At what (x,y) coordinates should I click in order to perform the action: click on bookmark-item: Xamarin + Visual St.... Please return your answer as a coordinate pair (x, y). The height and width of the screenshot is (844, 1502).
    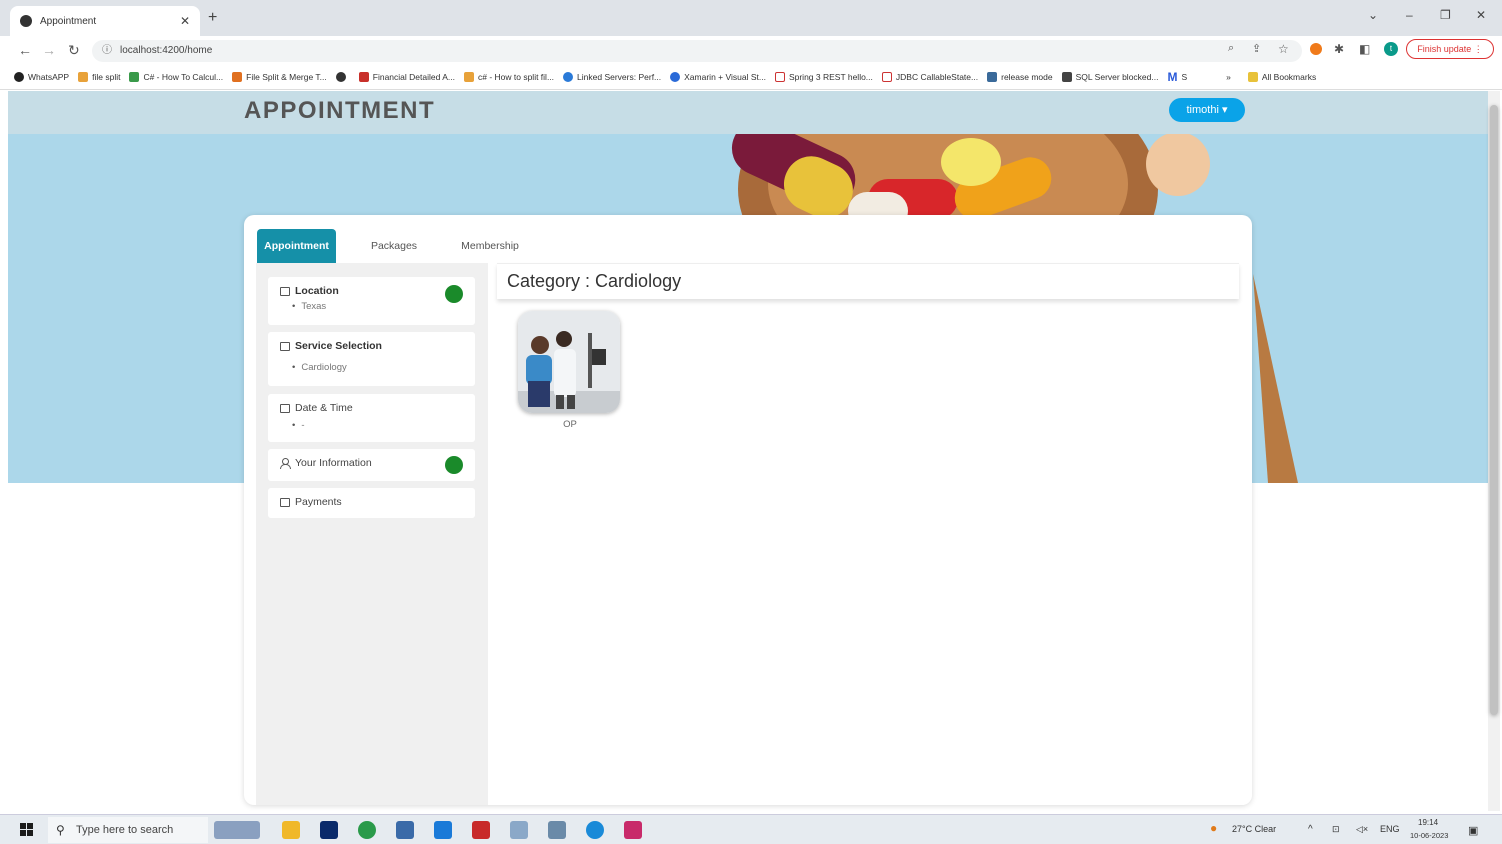
    Looking at the image, I should click on (718, 76).